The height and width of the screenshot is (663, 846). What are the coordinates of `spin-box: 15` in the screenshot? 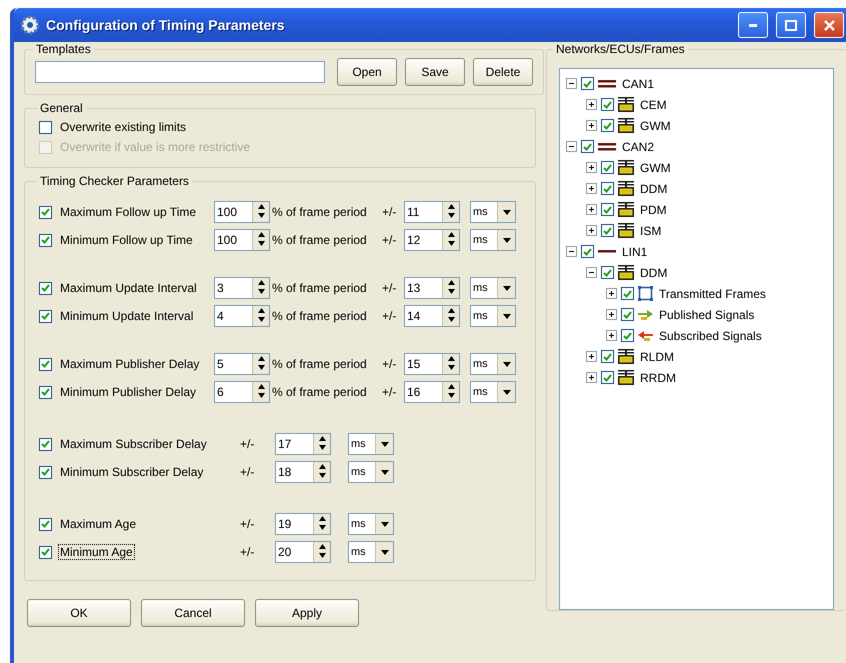 It's located at (432, 364).